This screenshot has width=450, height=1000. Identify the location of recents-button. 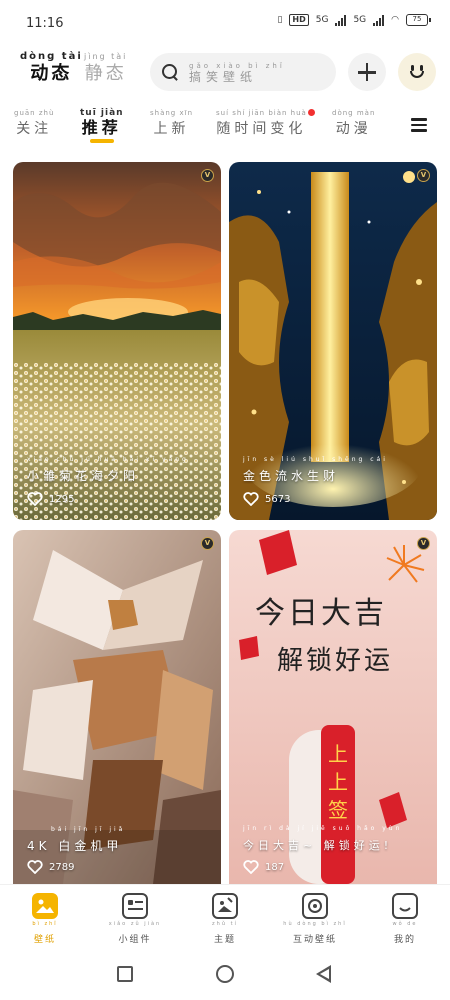
(125, 974).